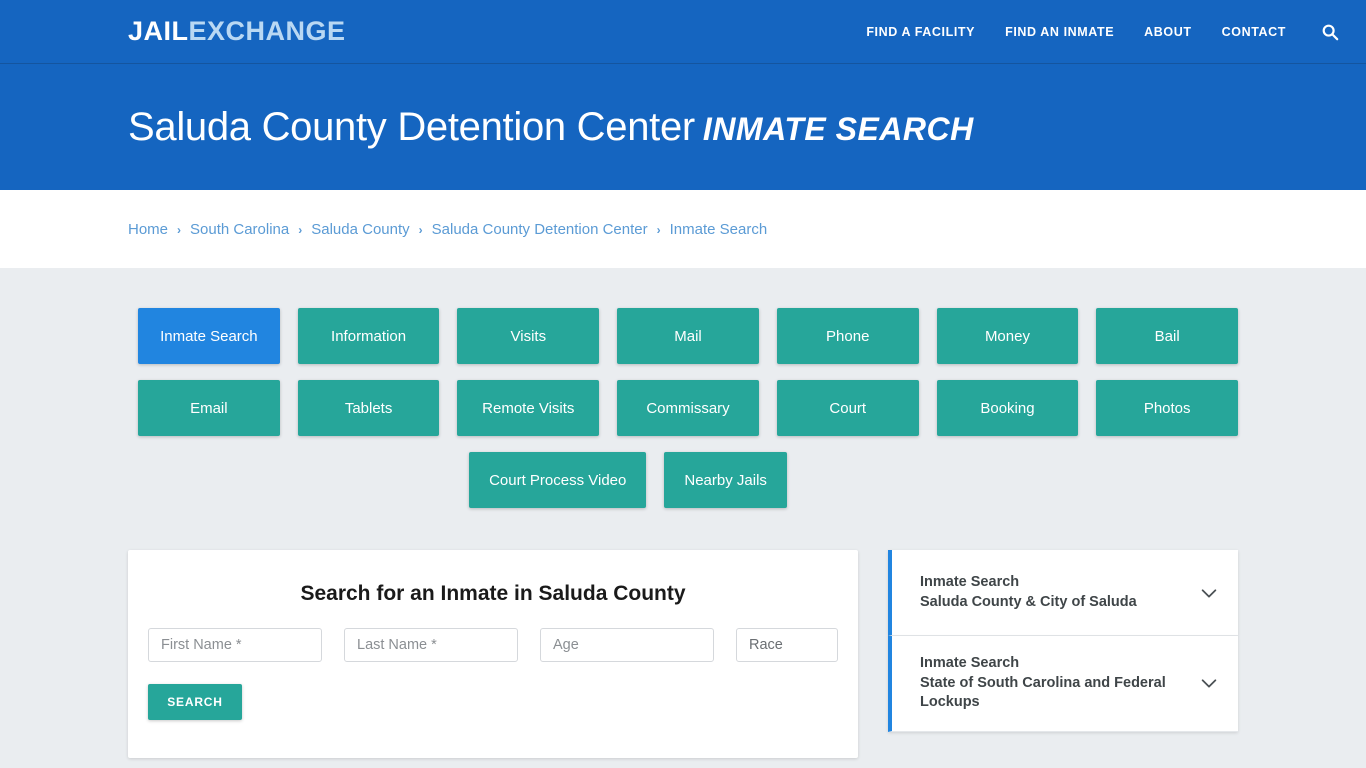 Image resolution: width=1366 pixels, height=768 pixels. Describe the element at coordinates (431, 645) in the screenshot. I see `last-name-input` at that location.